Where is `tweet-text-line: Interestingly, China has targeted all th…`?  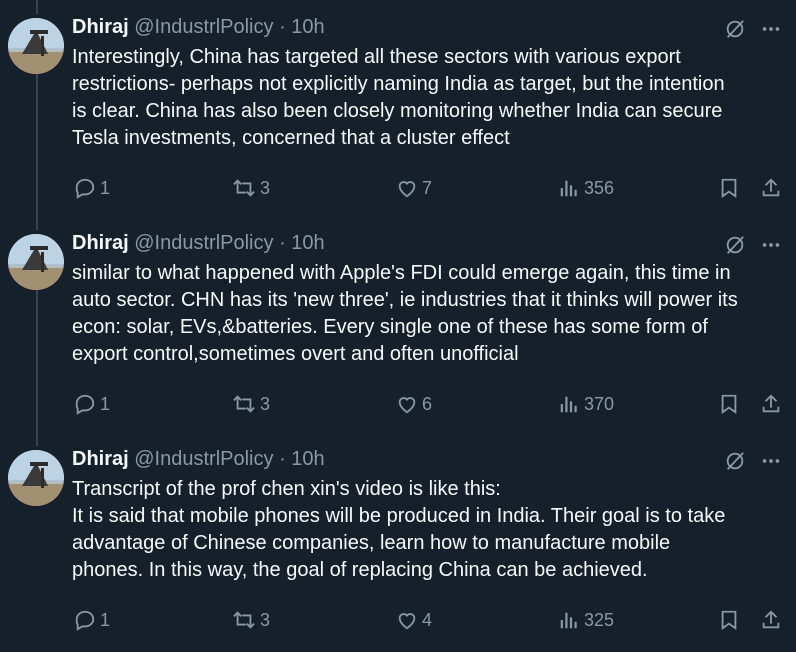
tweet-text-line: Interestingly, China has targeted all th… is located at coordinates (376, 57).